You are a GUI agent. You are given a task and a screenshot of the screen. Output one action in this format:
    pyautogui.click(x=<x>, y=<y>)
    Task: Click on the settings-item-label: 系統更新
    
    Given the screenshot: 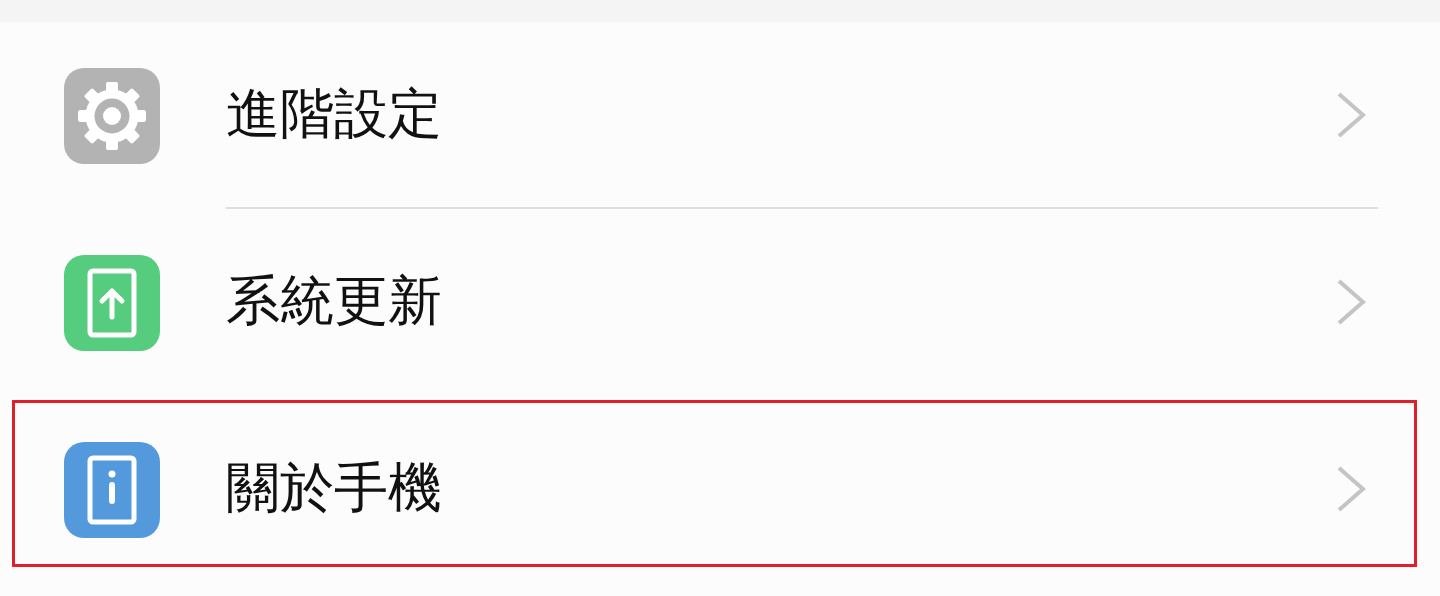 What is the action you would take?
    pyautogui.click(x=781, y=301)
    